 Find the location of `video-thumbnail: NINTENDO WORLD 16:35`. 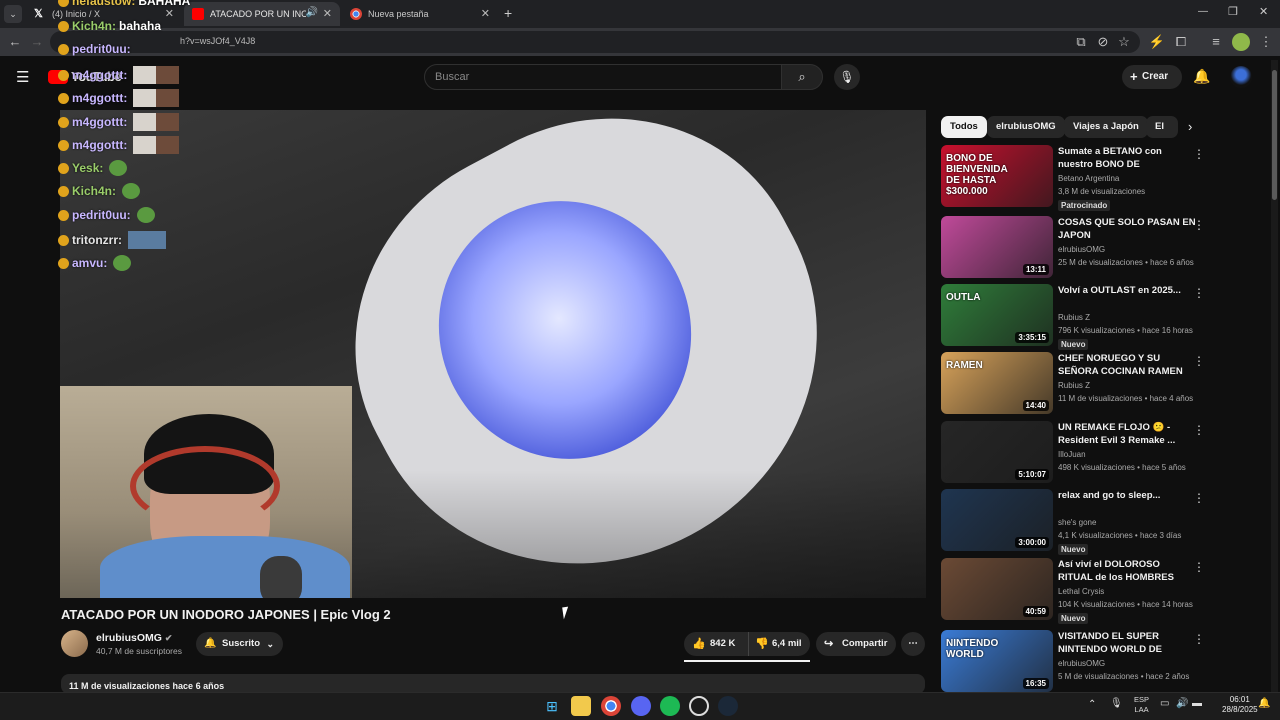

video-thumbnail: NINTENDO WORLD 16:35 is located at coordinates (997, 661).